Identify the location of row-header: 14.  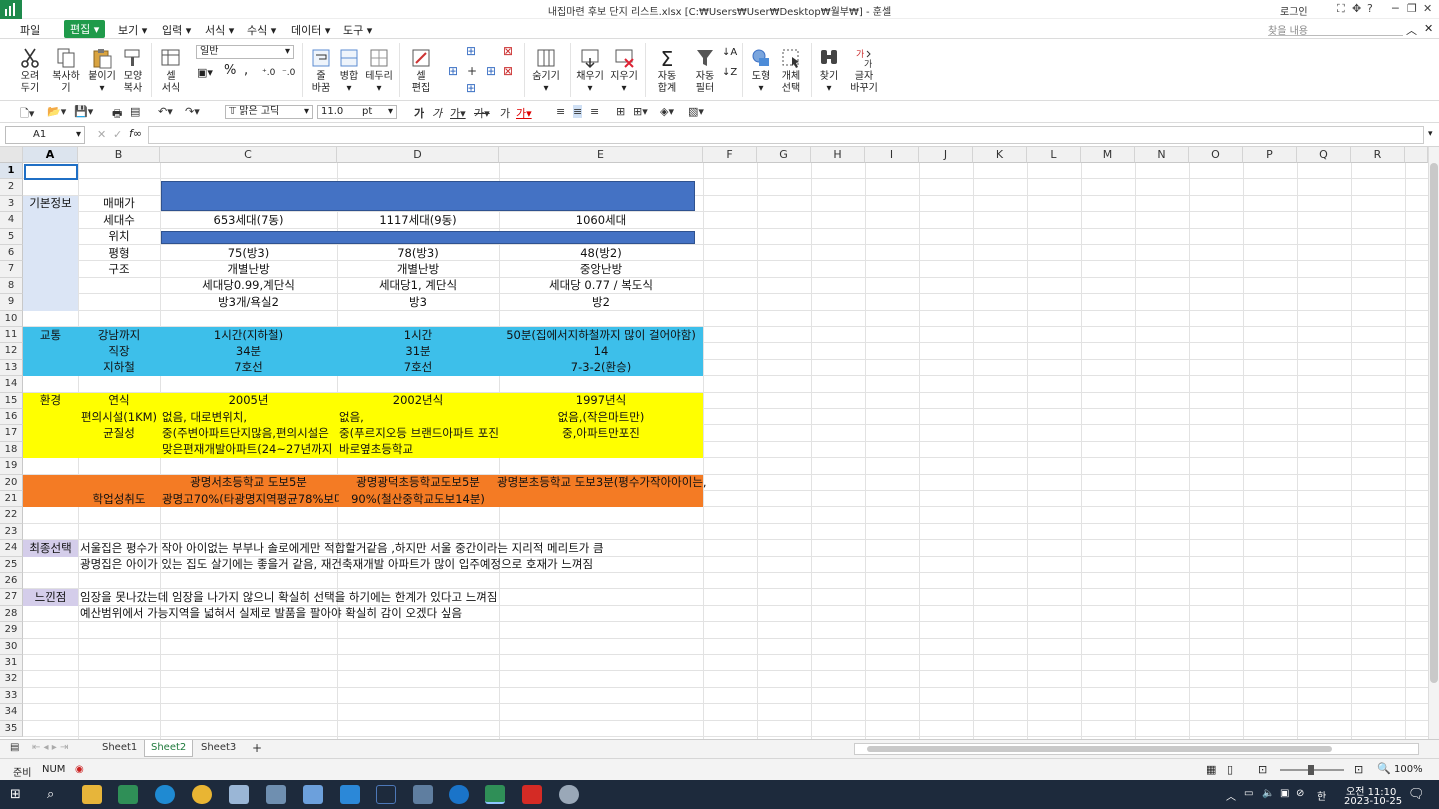
(11, 384).